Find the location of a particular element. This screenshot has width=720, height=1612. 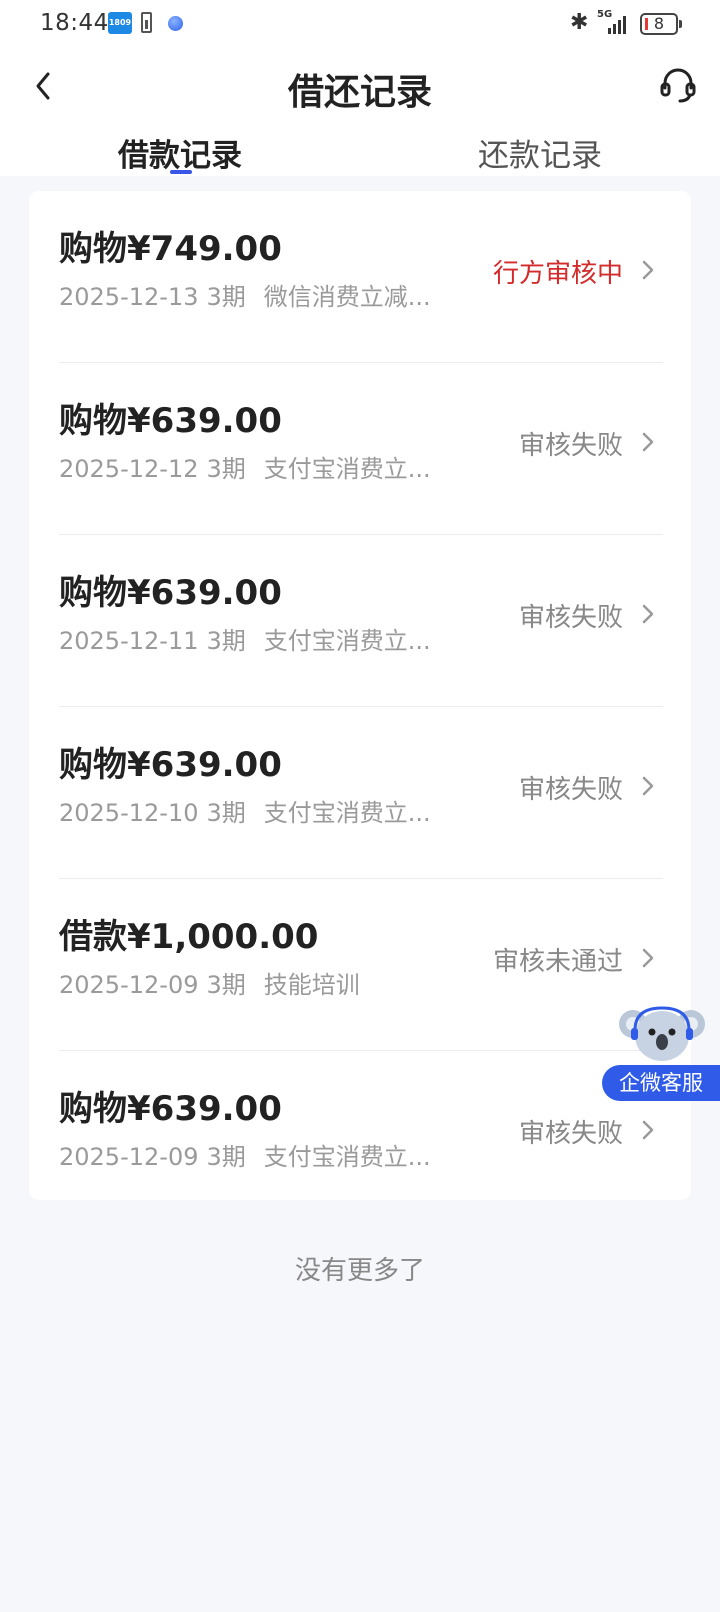

small-battery-icon is located at coordinates (146, 22).